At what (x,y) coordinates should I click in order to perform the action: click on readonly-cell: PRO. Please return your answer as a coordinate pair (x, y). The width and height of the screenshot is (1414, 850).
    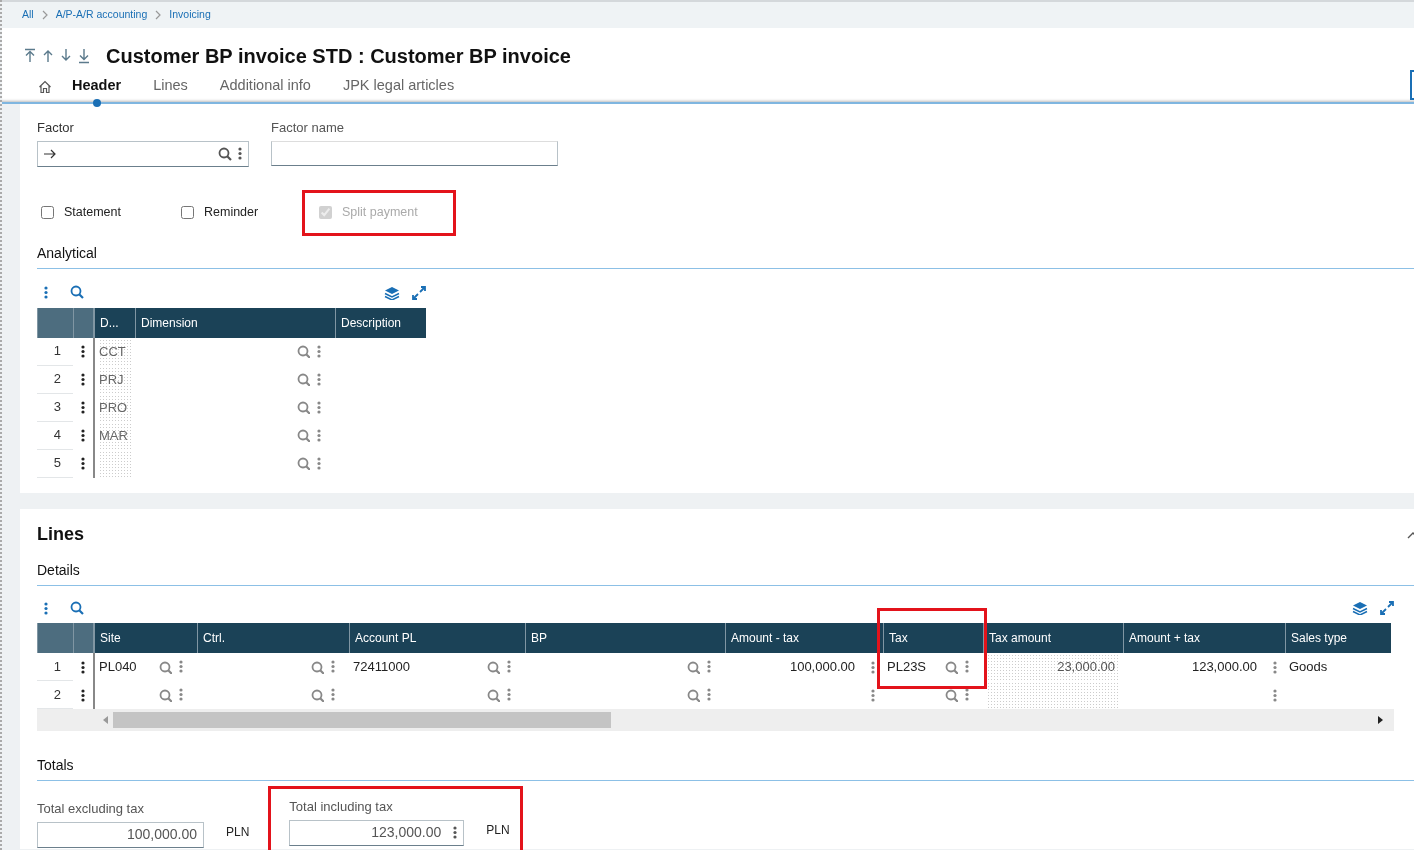
    Looking at the image, I should click on (115, 407).